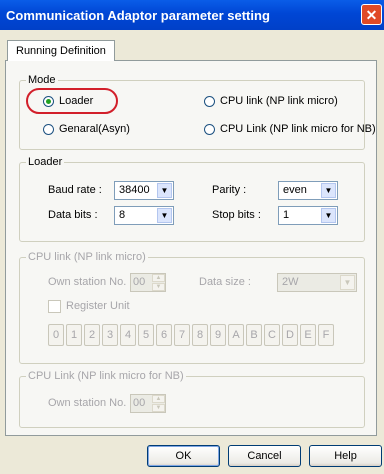  I want to click on stop-bits-select: 1 ▼, so click(308, 215).